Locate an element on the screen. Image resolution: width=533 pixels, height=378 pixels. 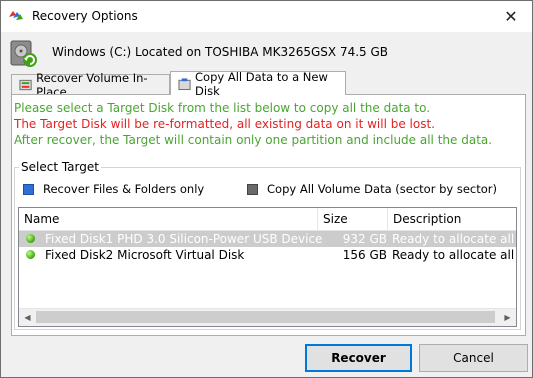
tab-copy-all-data: Copy All Data to a New Disk is located at coordinates (258, 83).